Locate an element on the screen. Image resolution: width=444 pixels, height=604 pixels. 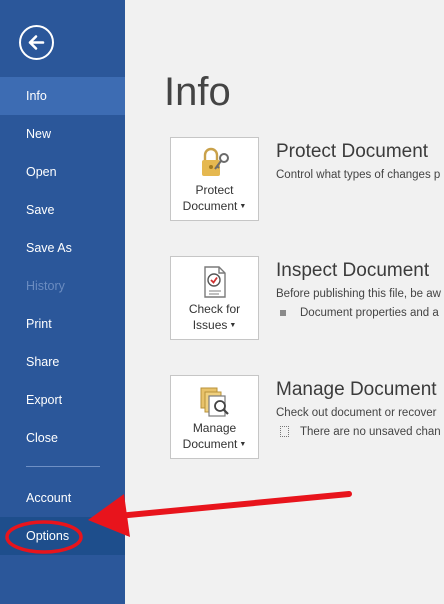
sidebar-item-close: Close is located at coordinates (62, 438).